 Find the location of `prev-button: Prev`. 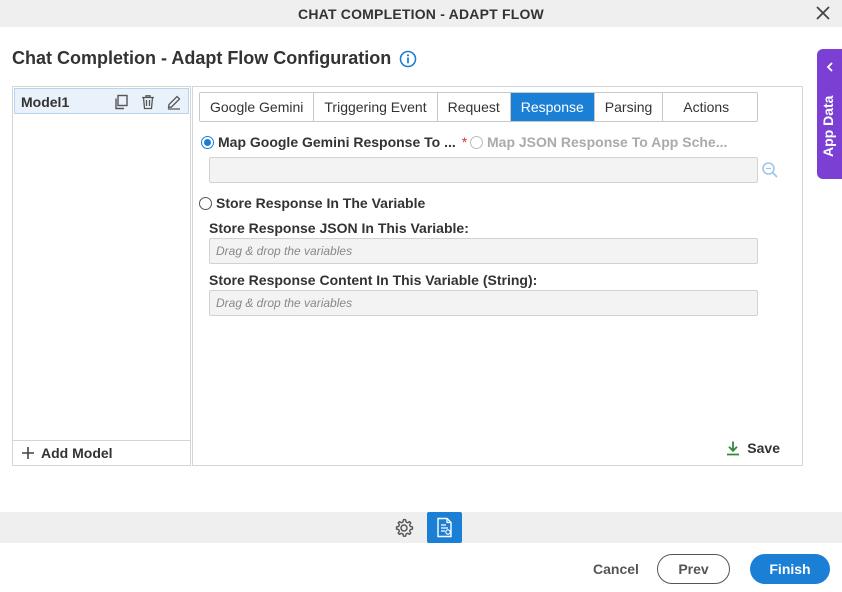

prev-button: Prev is located at coordinates (693, 569).